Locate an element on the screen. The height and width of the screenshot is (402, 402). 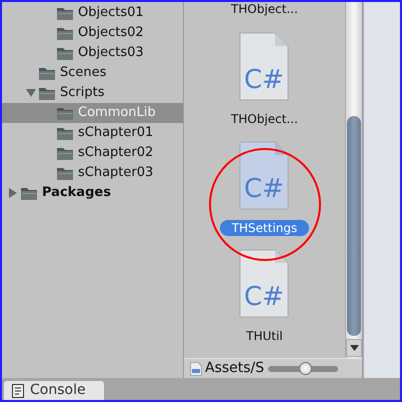
file-name: THUtil is located at coordinates (264, 336).